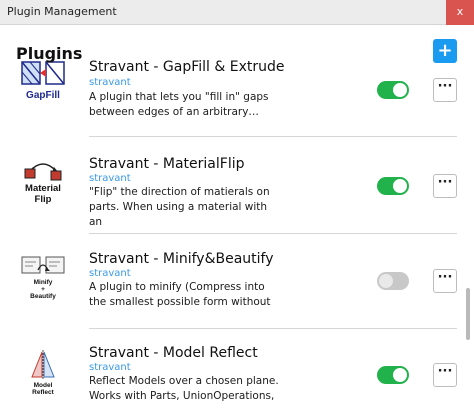 Image resolution: width=474 pixels, height=411 pixels. What do you see at coordinates (49, 53) in the screenshot?
I see `page-title: Plugins` at bounding box center [49, 53].